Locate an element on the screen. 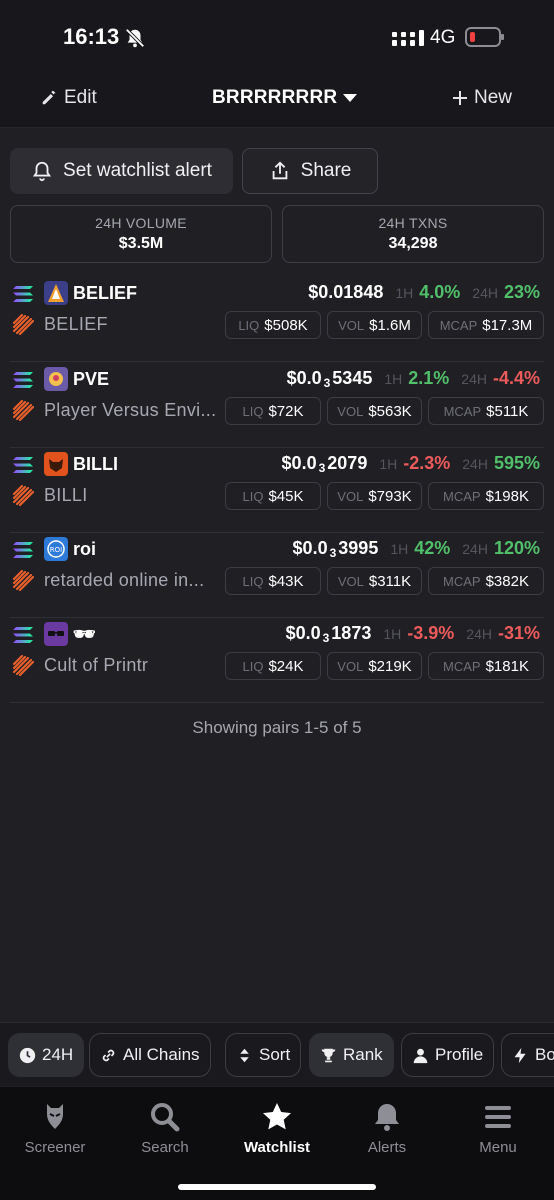 This screenshot has width=554, height=1200. watchlist-name: BRRRRRRRR is located at coordinates (275, 97).